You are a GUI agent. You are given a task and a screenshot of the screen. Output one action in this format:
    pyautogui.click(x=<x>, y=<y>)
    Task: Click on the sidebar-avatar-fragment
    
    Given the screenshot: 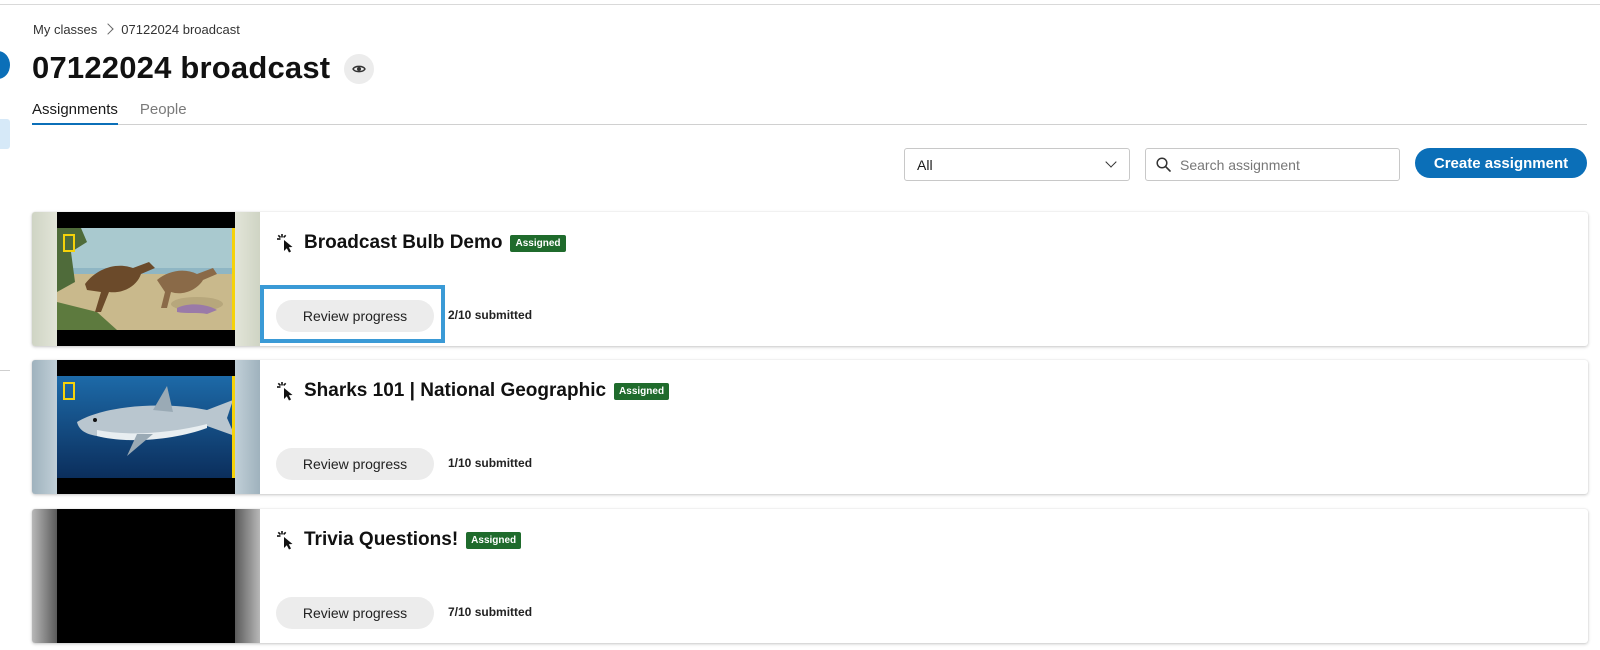 What is the action you would take?
    pyautogui.click(x=5, y=65)
    